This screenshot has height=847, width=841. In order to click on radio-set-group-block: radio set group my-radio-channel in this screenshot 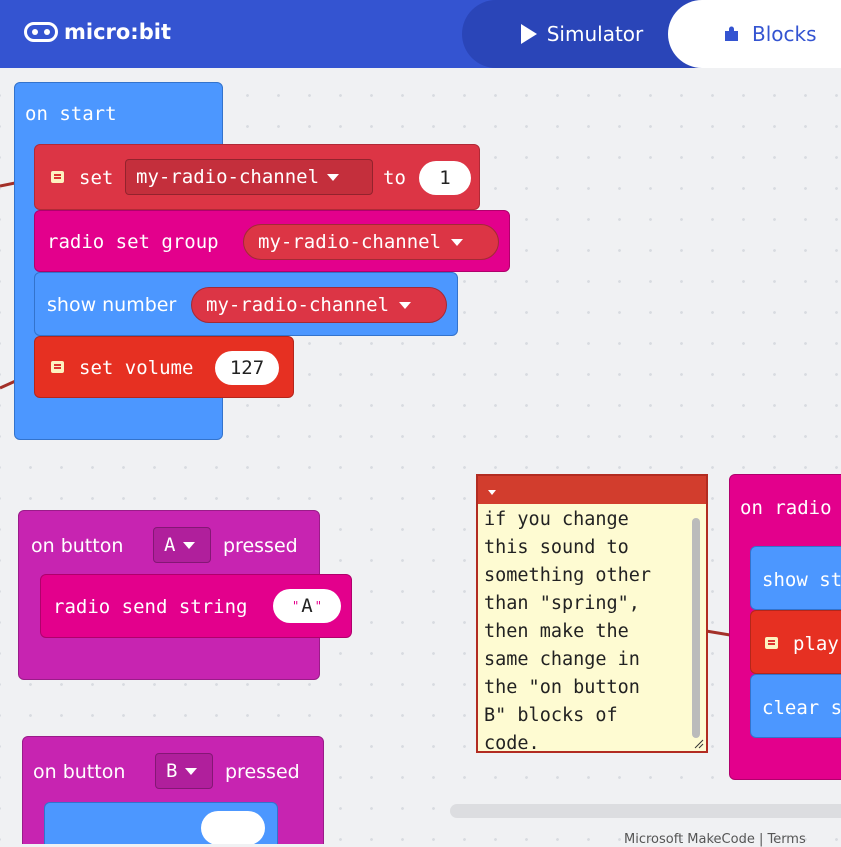, I will do `click(272, 241)`.